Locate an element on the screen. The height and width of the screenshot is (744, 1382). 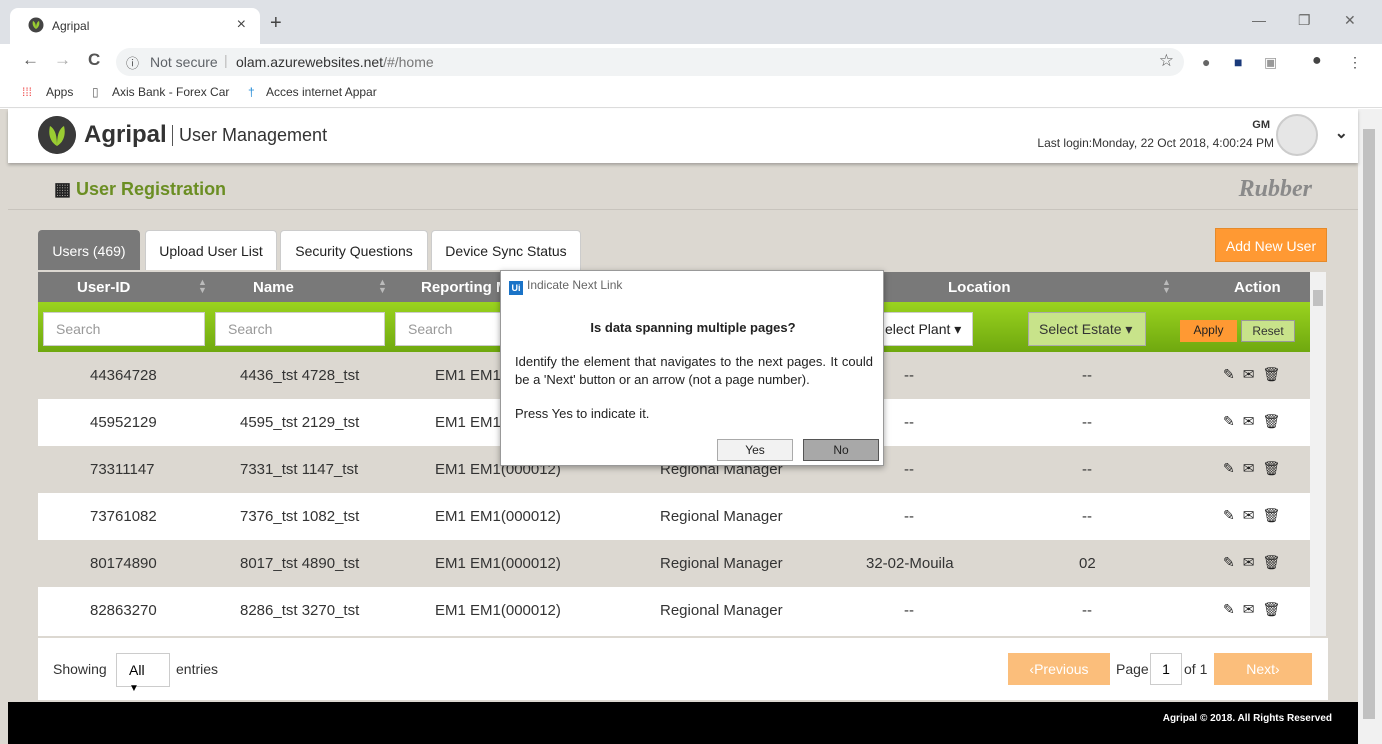
page-scrollbar is located at coordinates (1370, 426).